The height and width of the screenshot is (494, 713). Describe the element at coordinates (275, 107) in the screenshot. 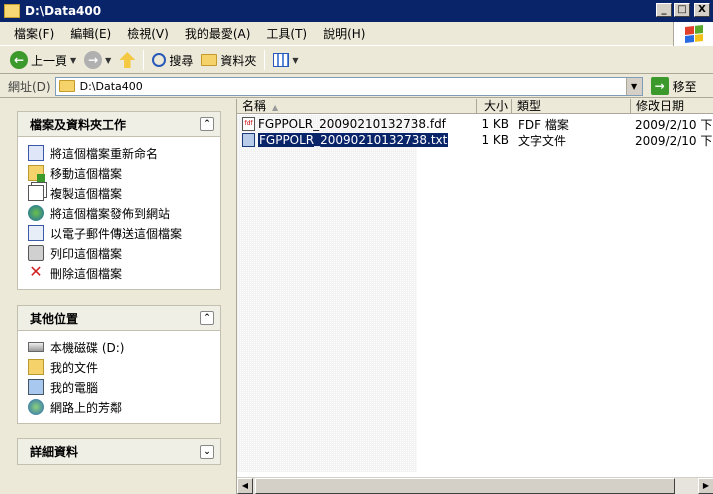

I see `sort-ascending-icon: ▲` at that location.